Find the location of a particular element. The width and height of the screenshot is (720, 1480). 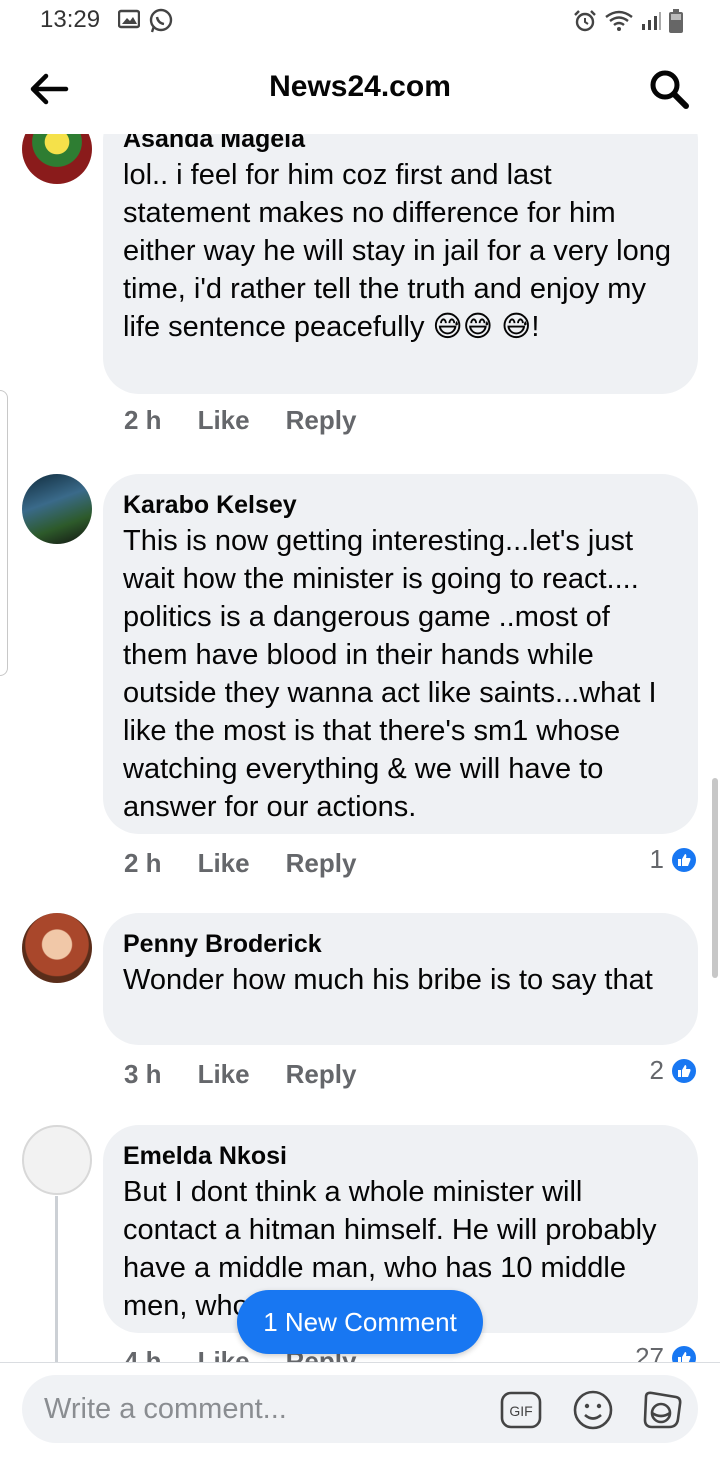

new-comment-button: 1 New Comment is located at coordinates (360, 1322).